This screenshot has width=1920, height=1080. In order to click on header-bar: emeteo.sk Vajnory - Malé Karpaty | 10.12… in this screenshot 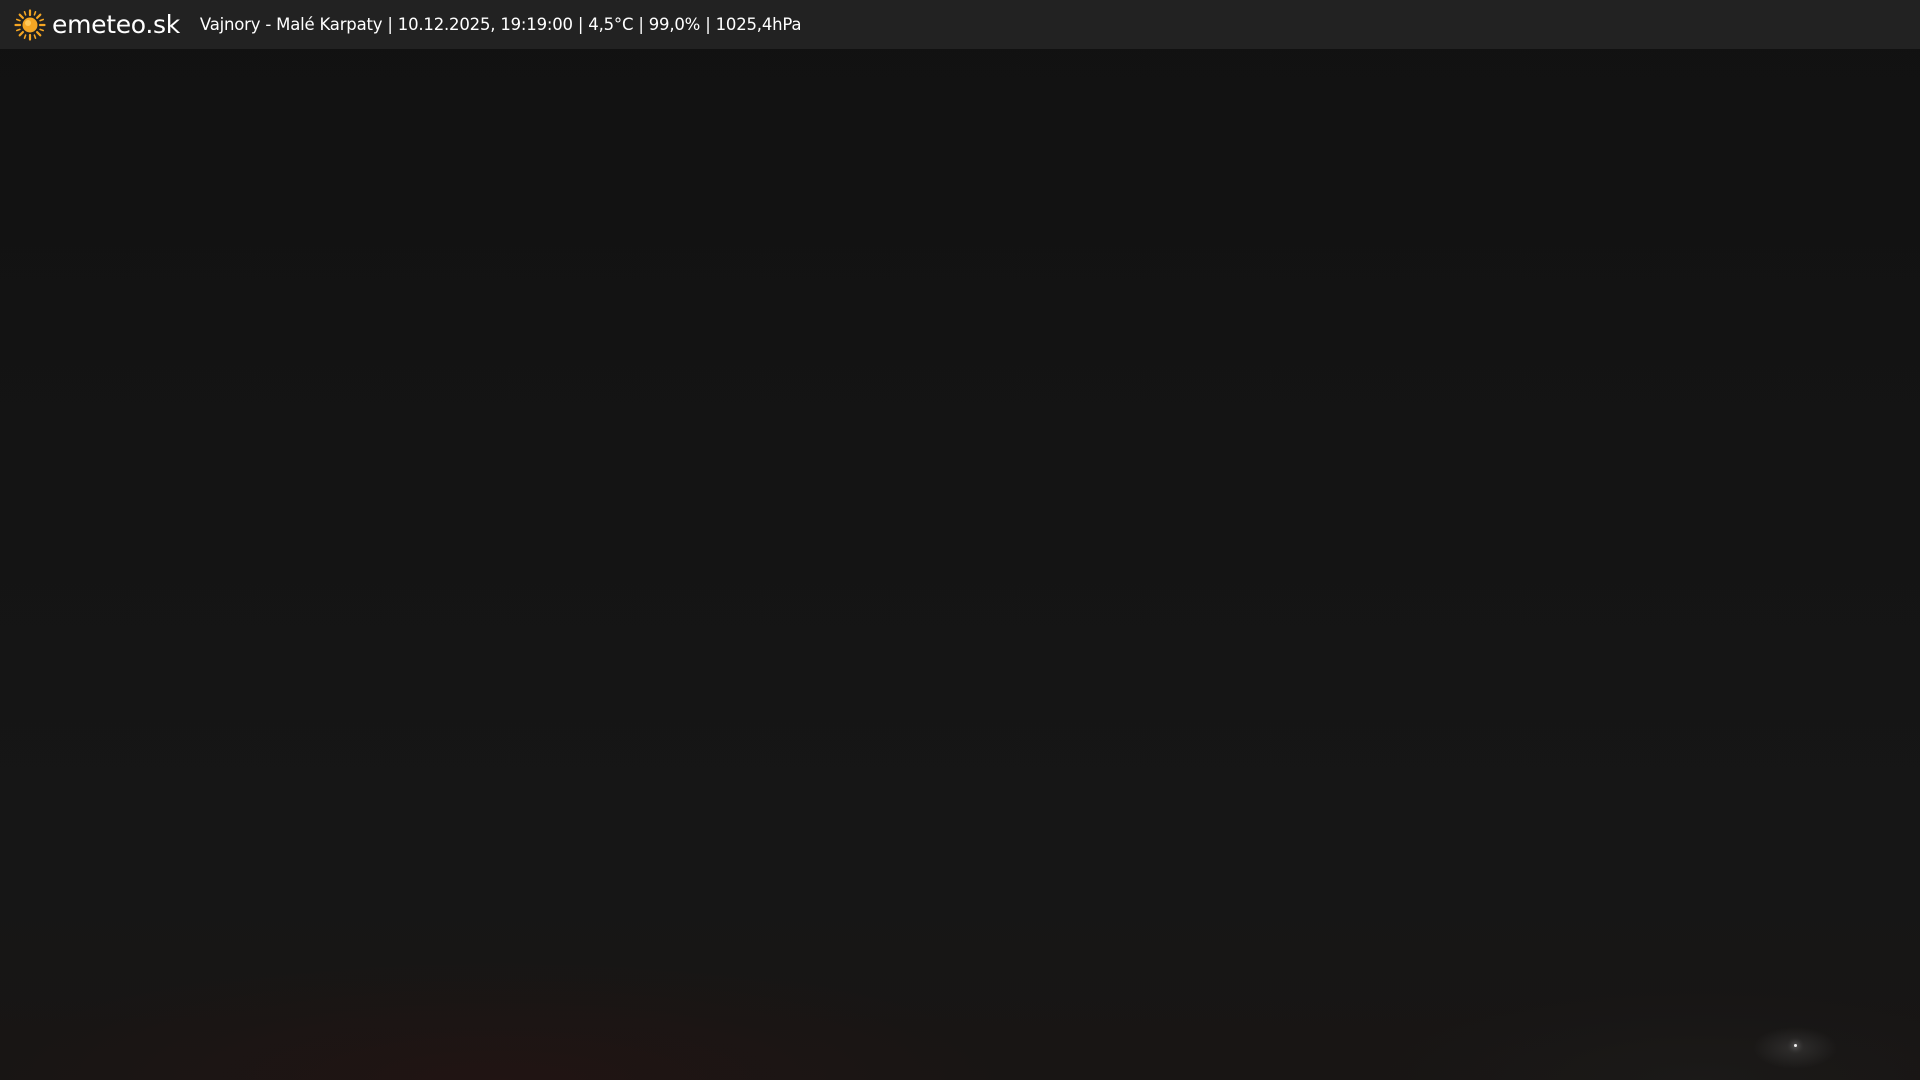, I will do `click(960, 24)`.